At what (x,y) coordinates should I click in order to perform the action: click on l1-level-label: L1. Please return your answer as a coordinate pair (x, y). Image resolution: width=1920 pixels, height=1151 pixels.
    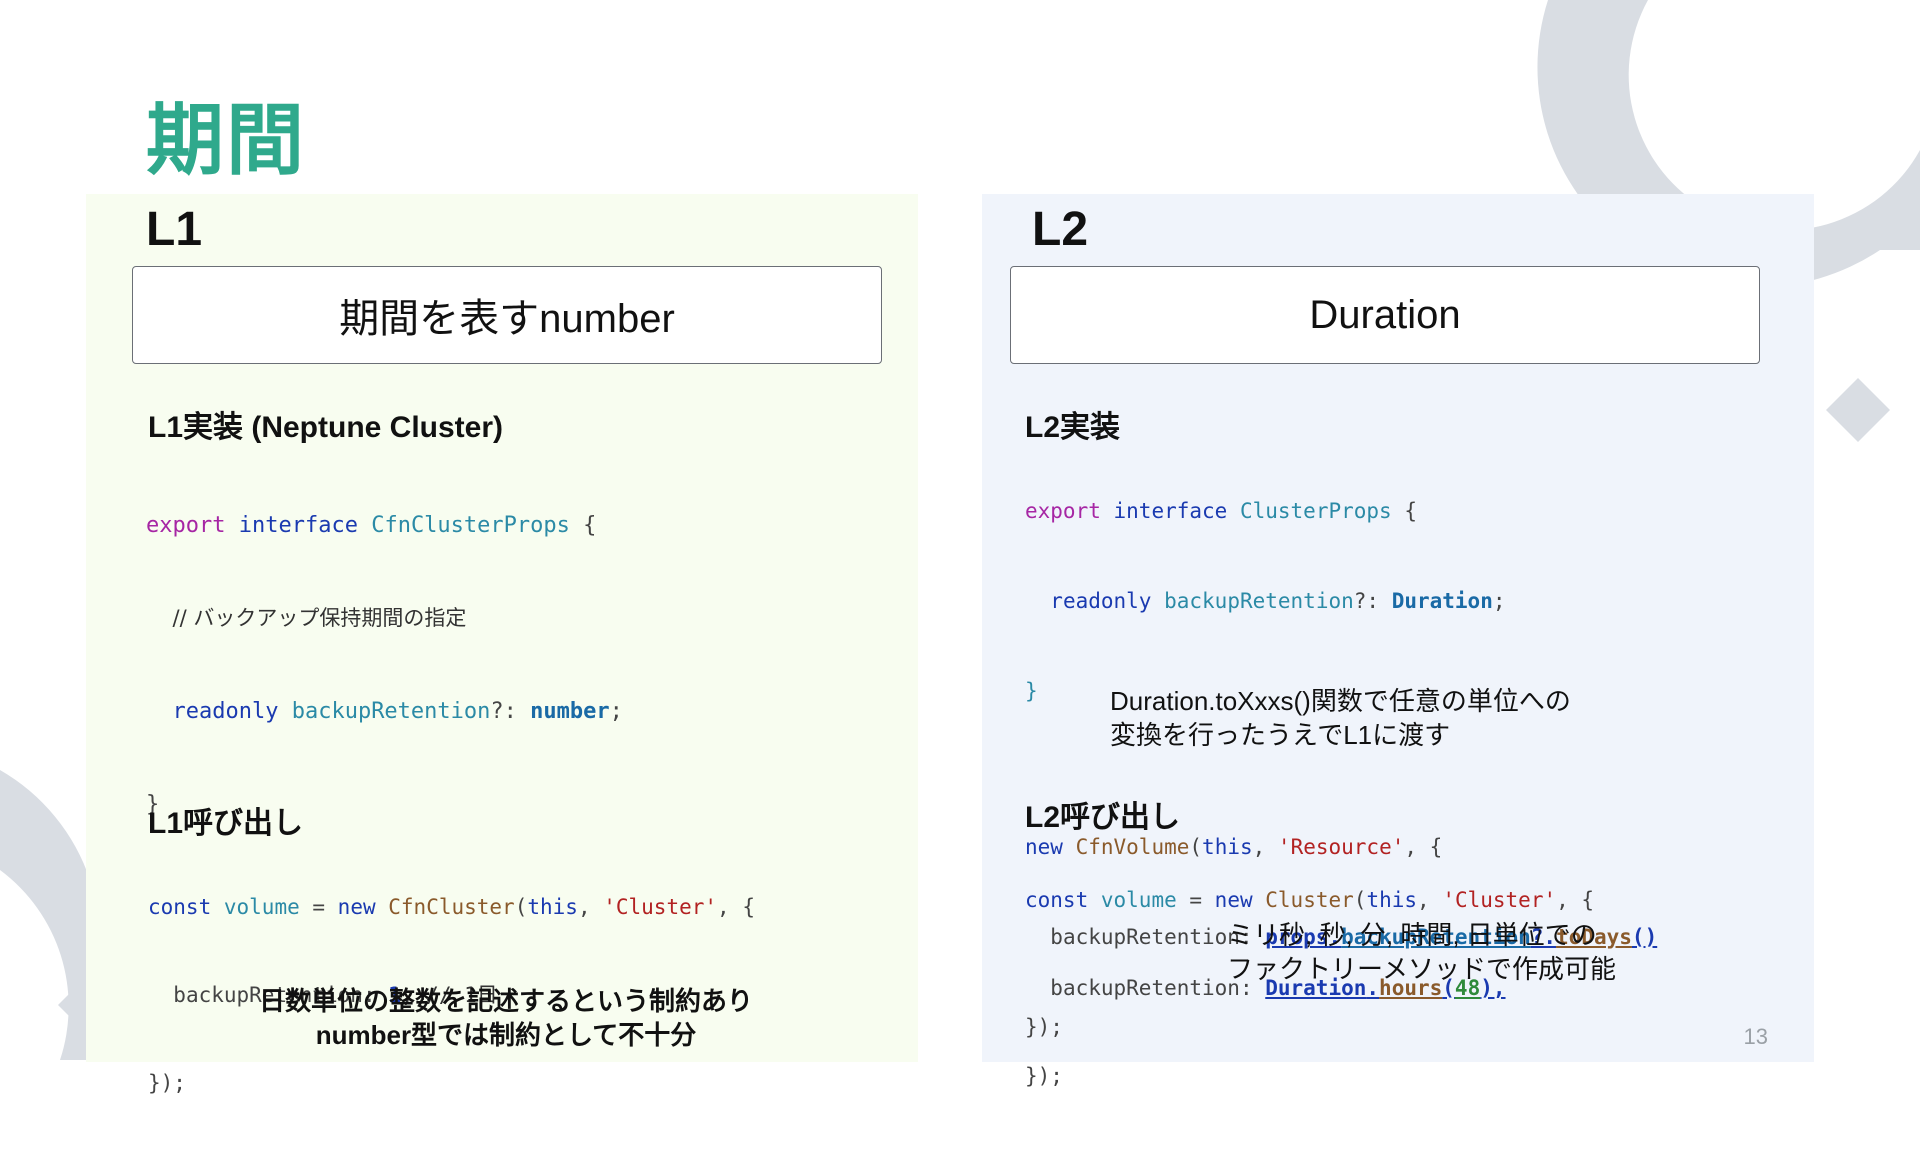
    Looking at the image, I should click on (174, 229).